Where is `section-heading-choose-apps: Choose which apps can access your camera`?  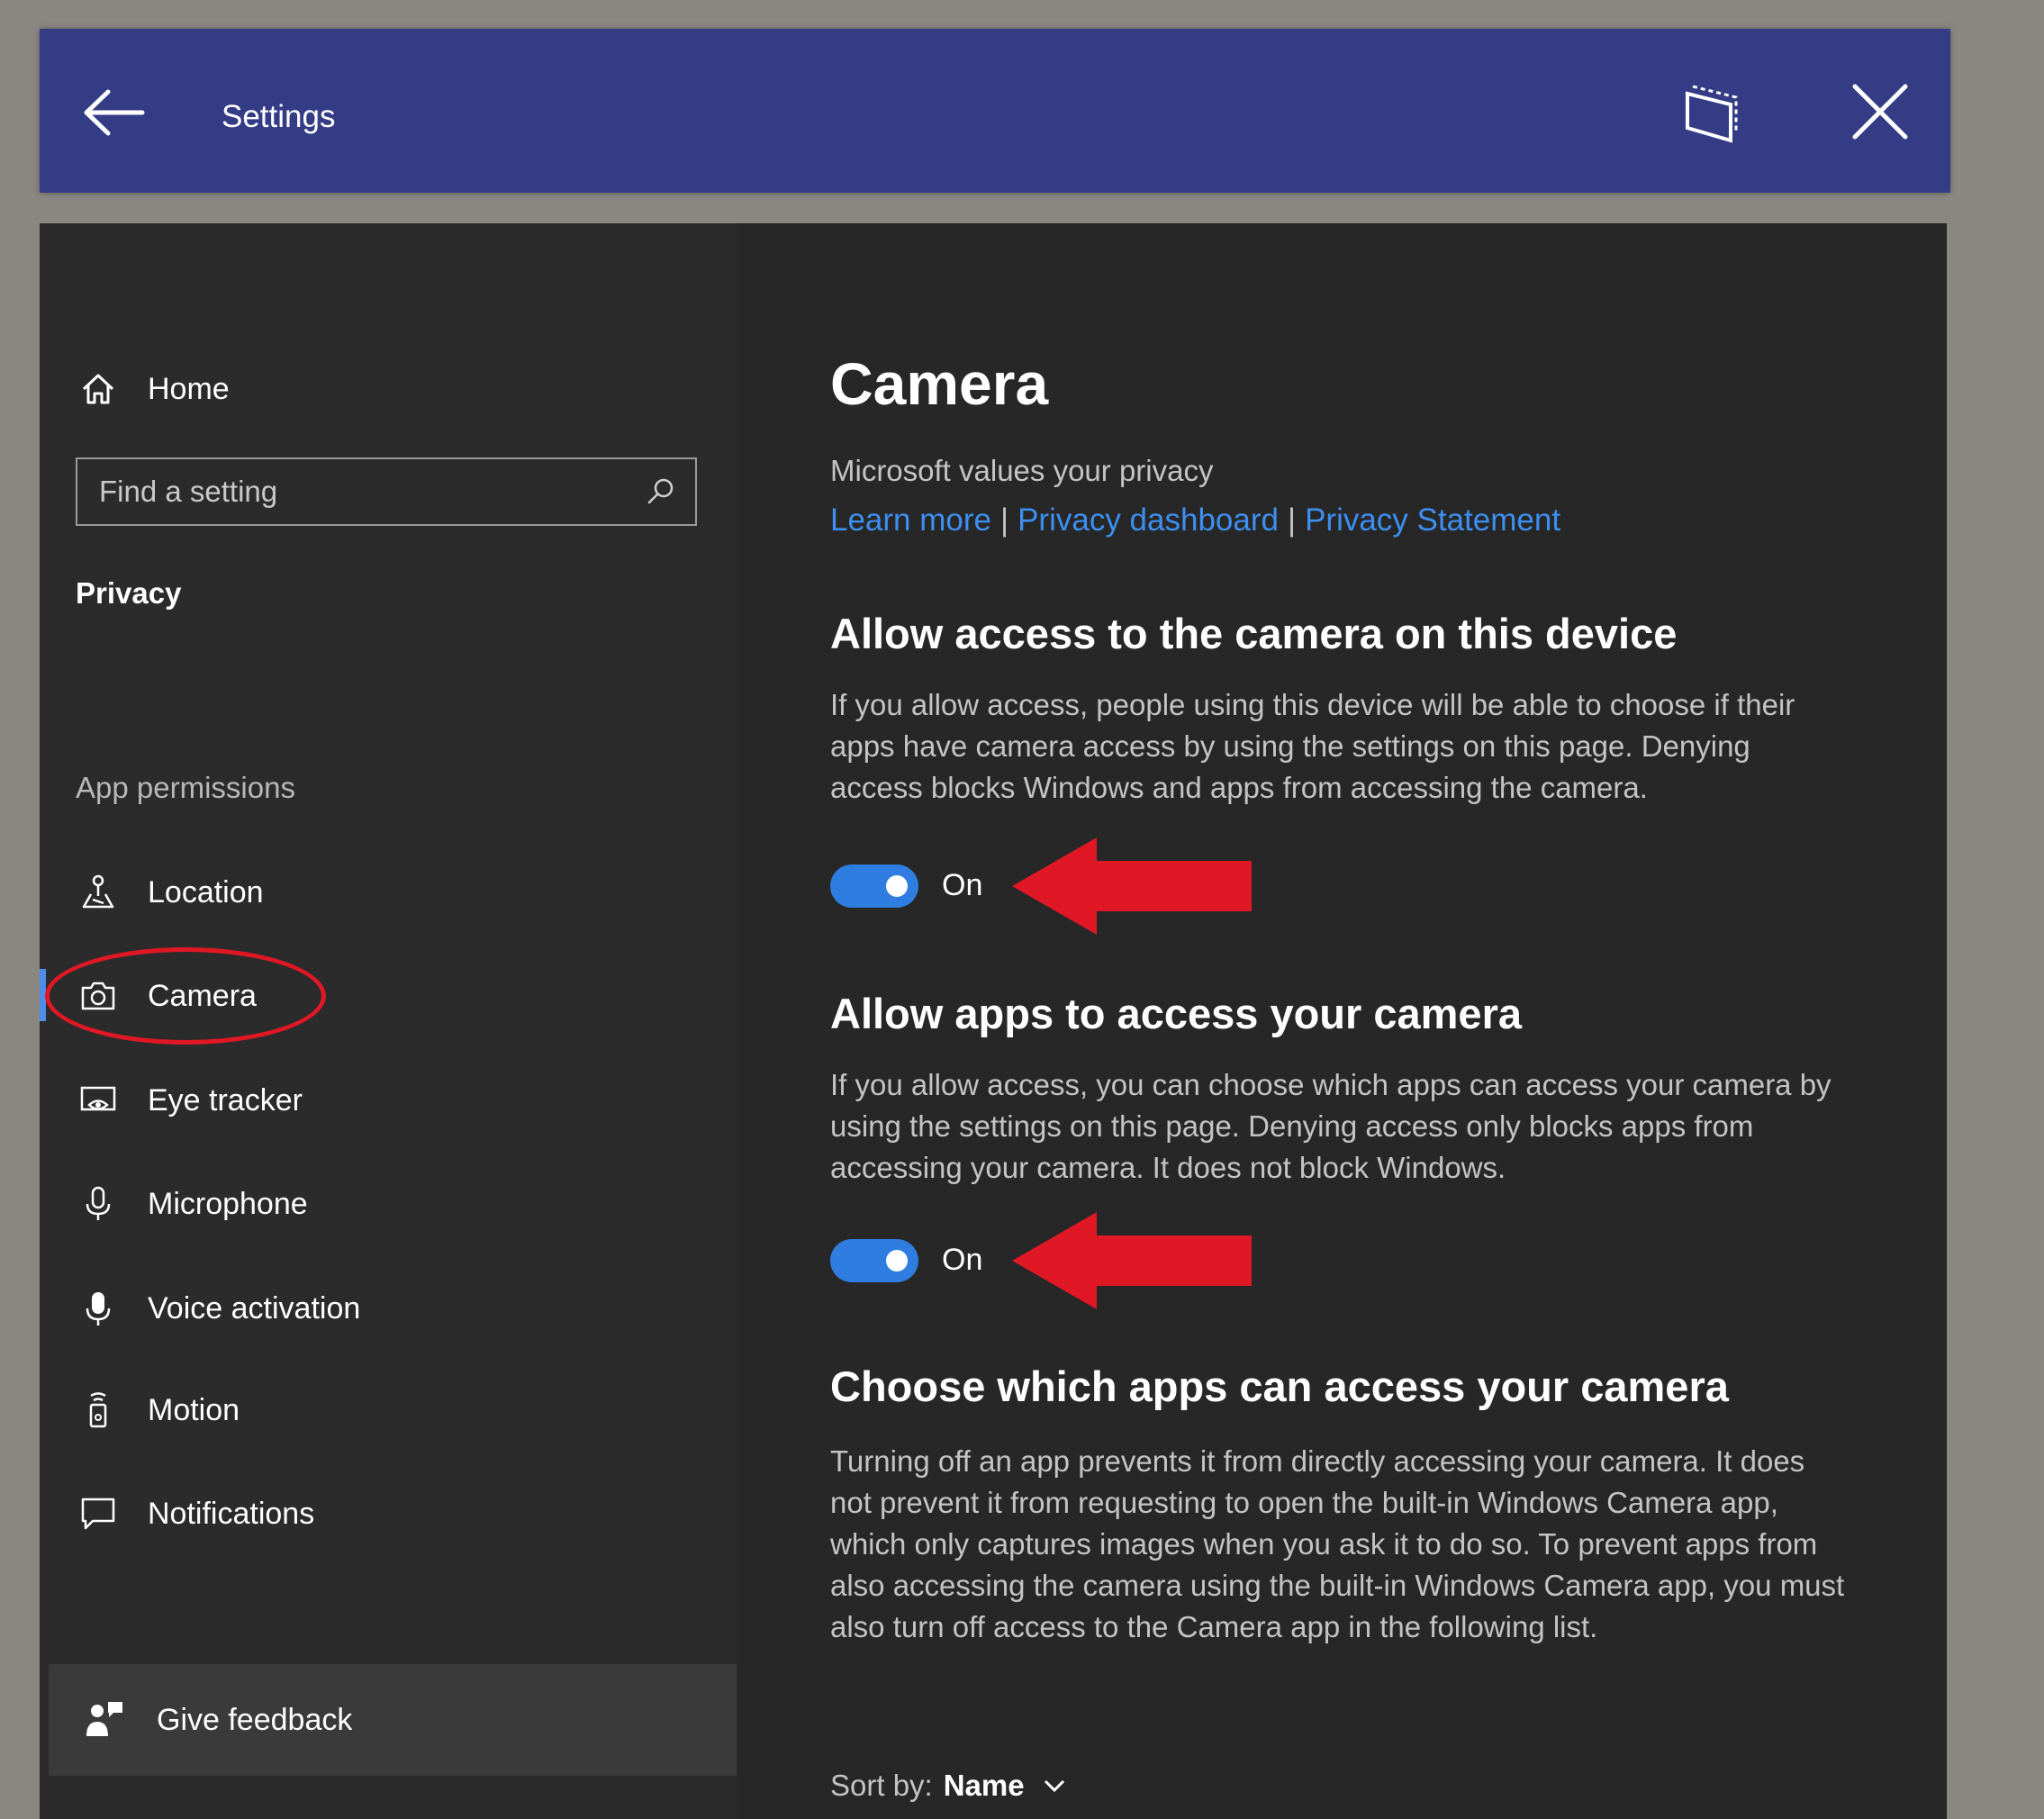 section-heading-choose-apps: Choose which apps can access your camera is located at coordinates (1279, 1386).